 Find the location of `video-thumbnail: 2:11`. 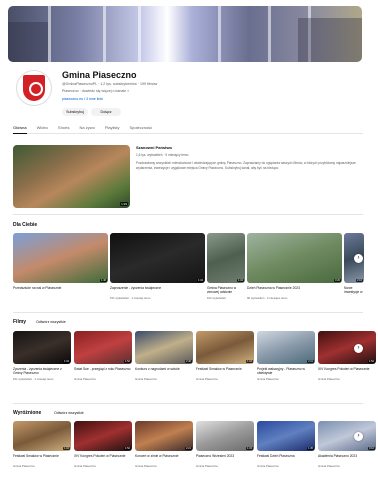

video-thumbnail: 2:11 is located at coordinates (286, 347).